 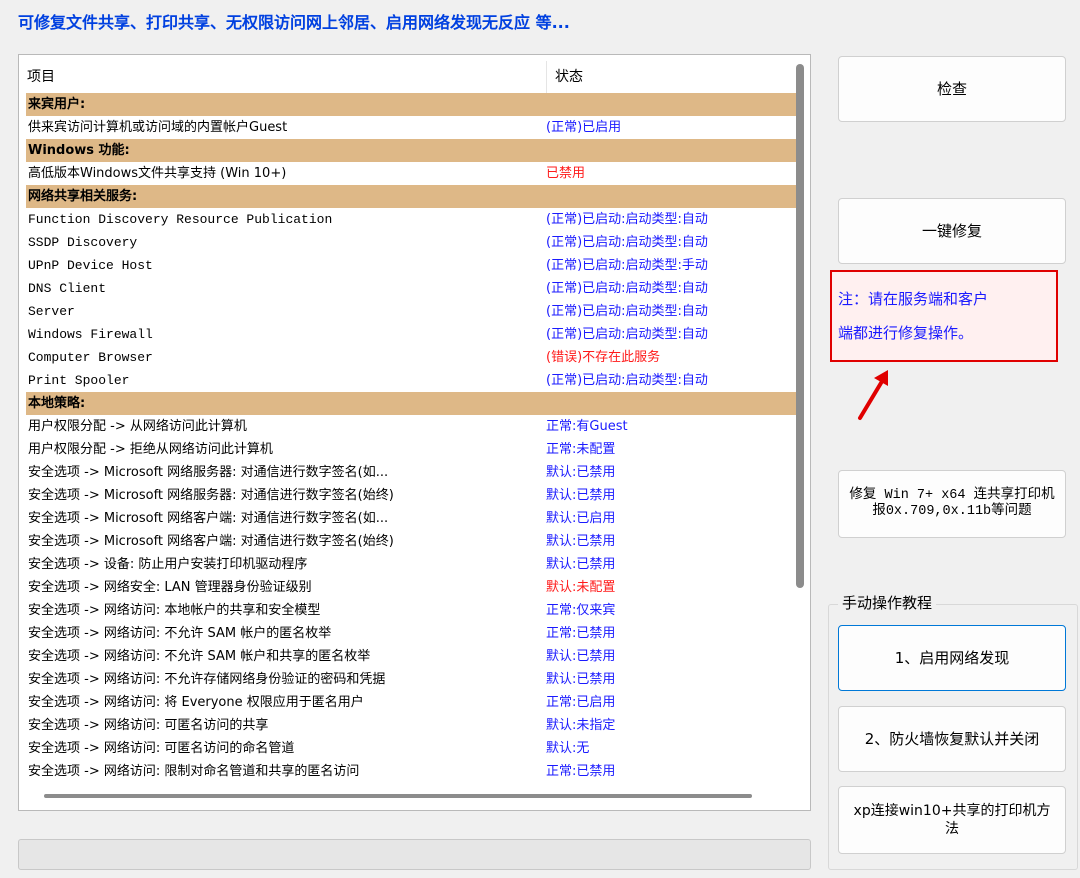 What do you see at coordinates (282, 196) in the screenshot?
I see `category-label: 网络共享相关服务:` at bounding box center [282, 196].